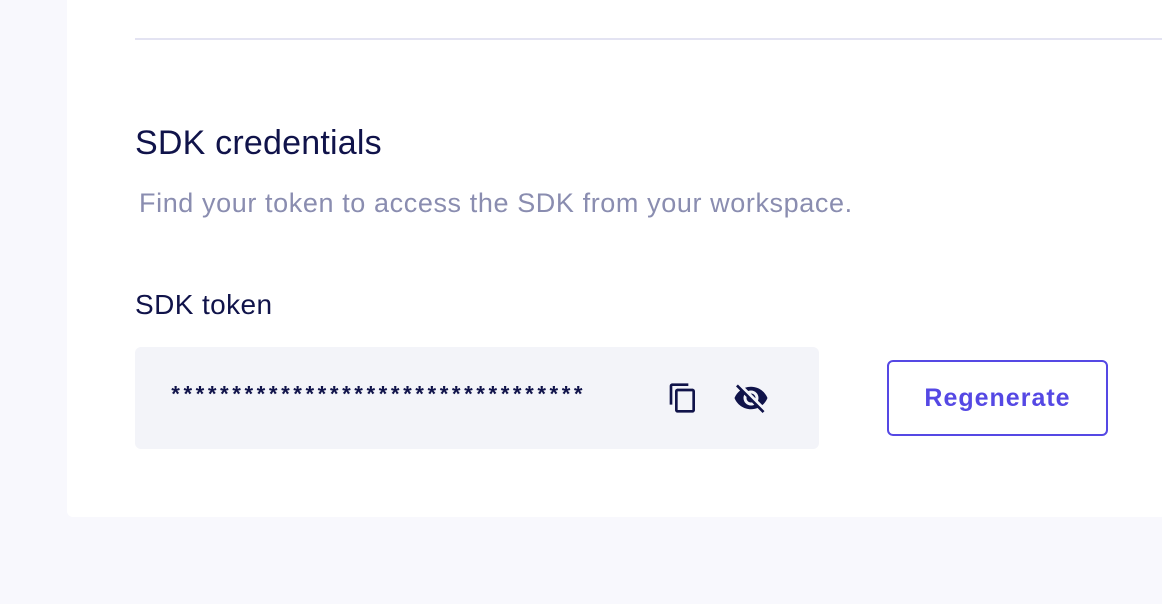 This screenshot has height=604, width=1162. Describe the element at coordinates (997, 398) in the screenshot. I see `regenerate-button: Regenerate` at that location.